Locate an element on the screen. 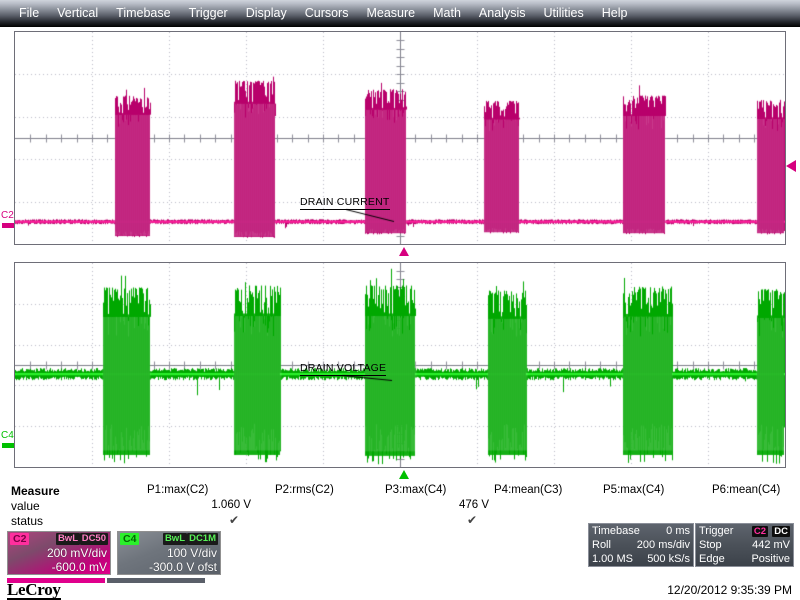 Image resolution: width=800 pixels, height=600 pixels. menu-item-display: Display is located at coordinates (266, 13).